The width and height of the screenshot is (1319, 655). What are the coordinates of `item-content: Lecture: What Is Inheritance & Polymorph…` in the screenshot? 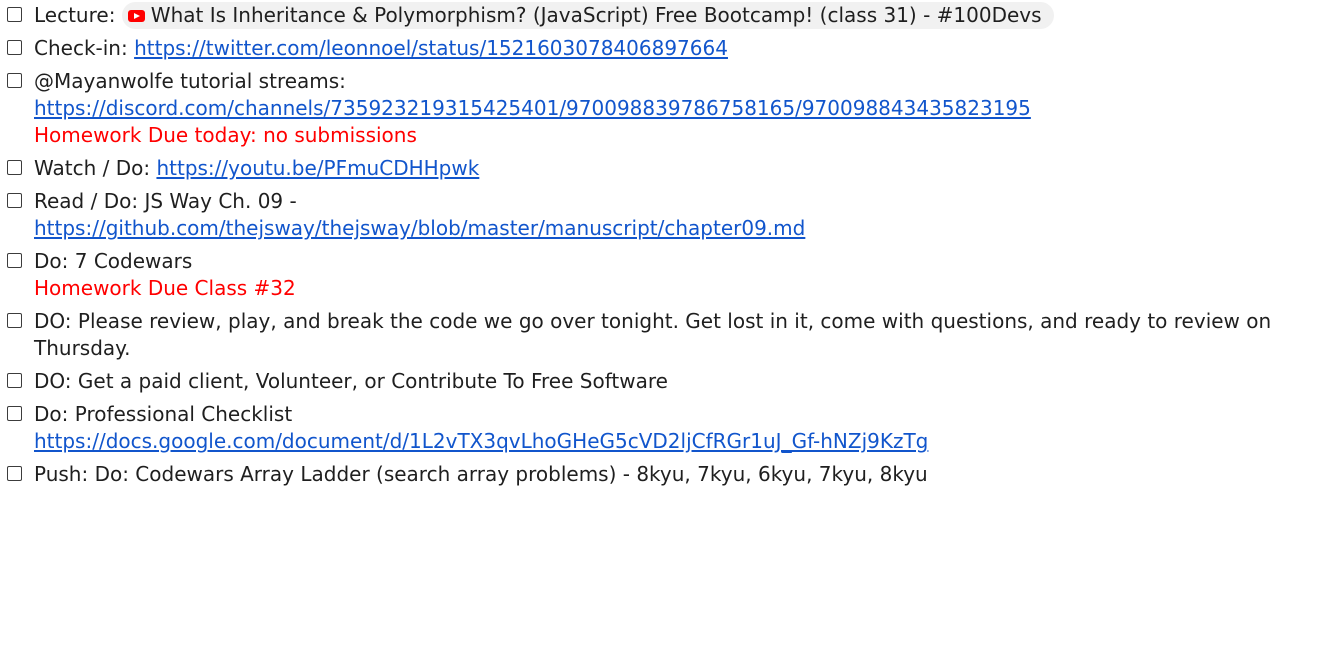 It's located at (673, 15).